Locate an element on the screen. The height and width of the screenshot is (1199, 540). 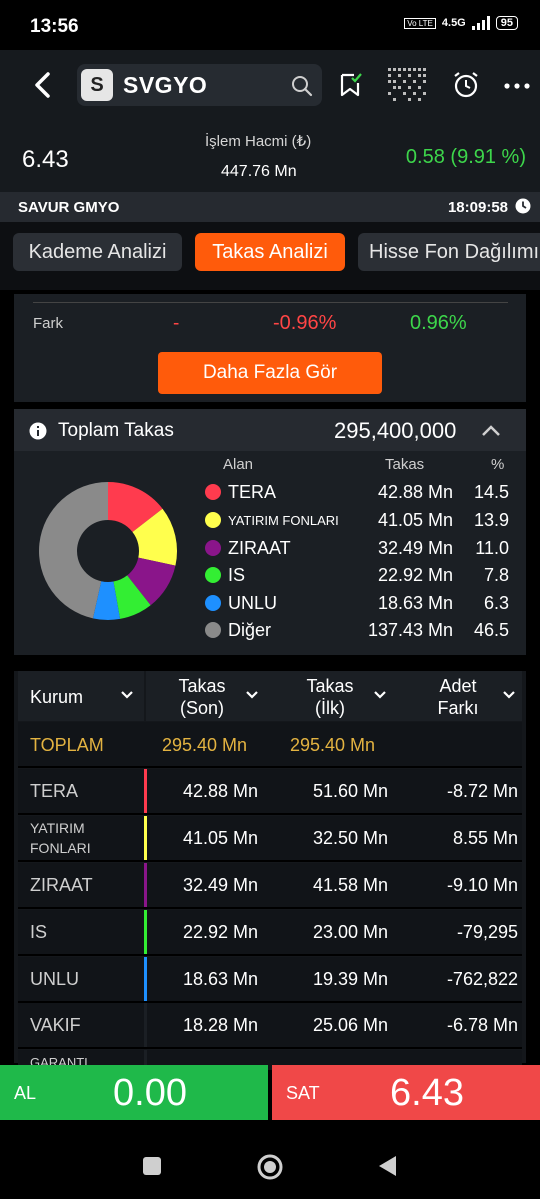
table-row: IS 22.92 Mn 23.00 Mn -79,295 is located at coordinates (270, 933).